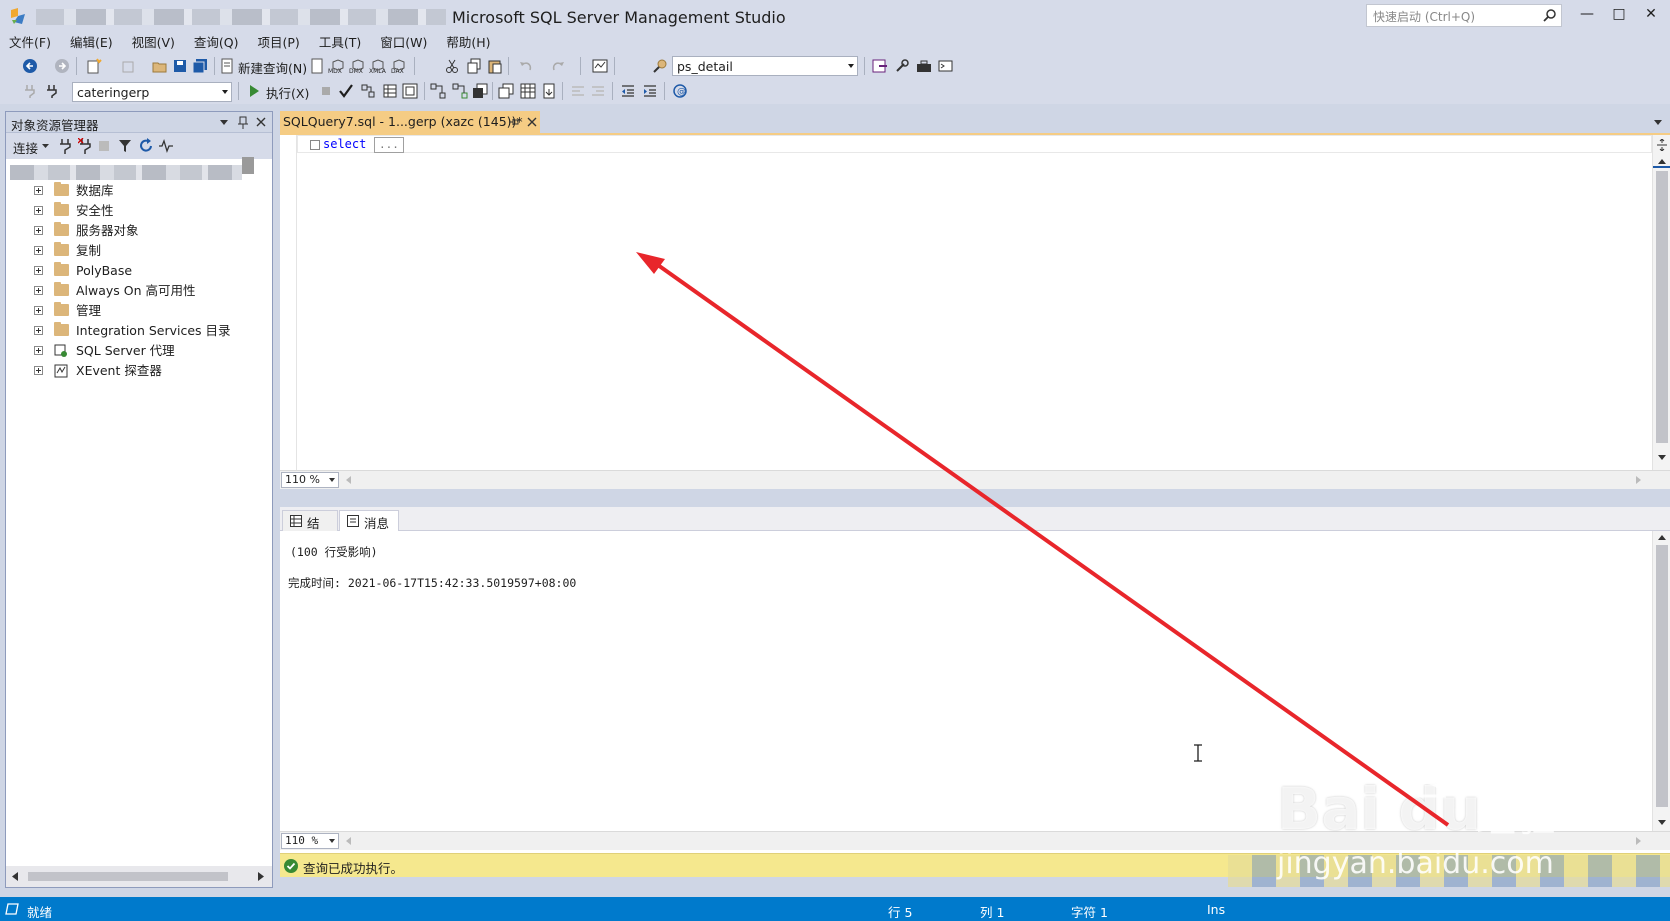 This screenshot has height=921, width=1670. What do you see at coordinates (52, 91) in the screenshot?
I see `change-connection-icon` at bounding box center [52, 91].